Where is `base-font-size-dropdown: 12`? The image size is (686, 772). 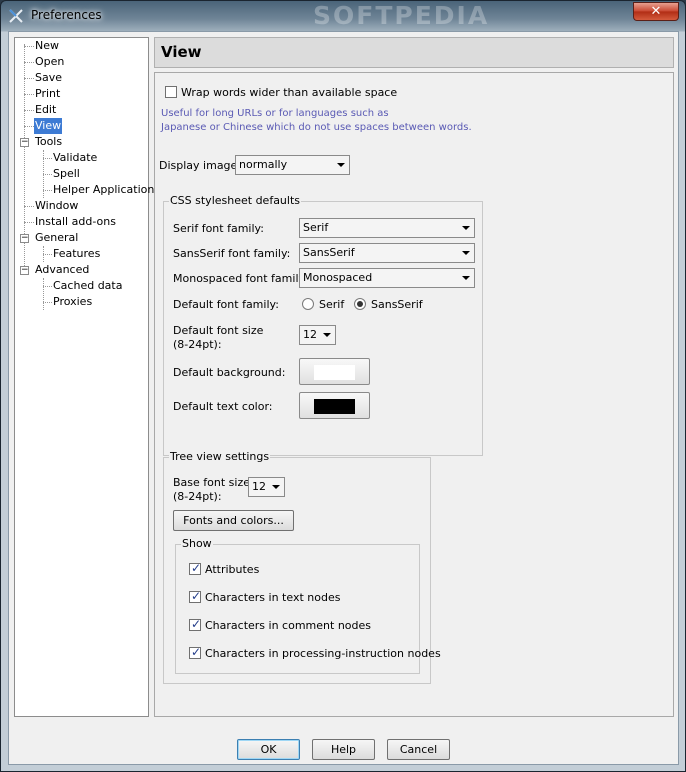 base-font-size-dropdown: 12 is located at coordinates (266, 487).